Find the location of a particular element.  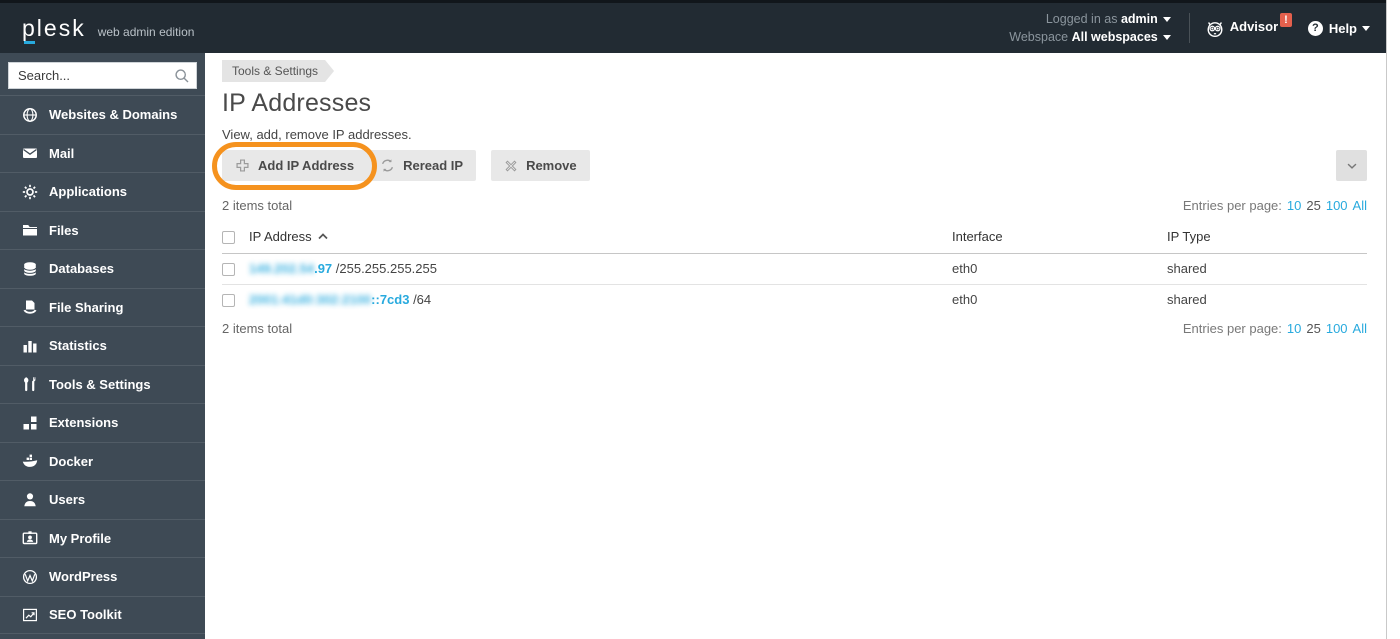

sidebar-item-label: Mail is located at coordinates (62, 153).